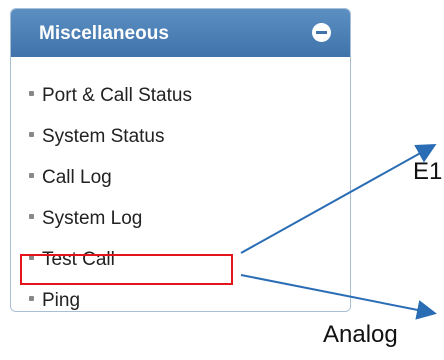  Describe the element at coordinates (338, 297) in the screenshot. I see `arrow-to-analog` at that location.